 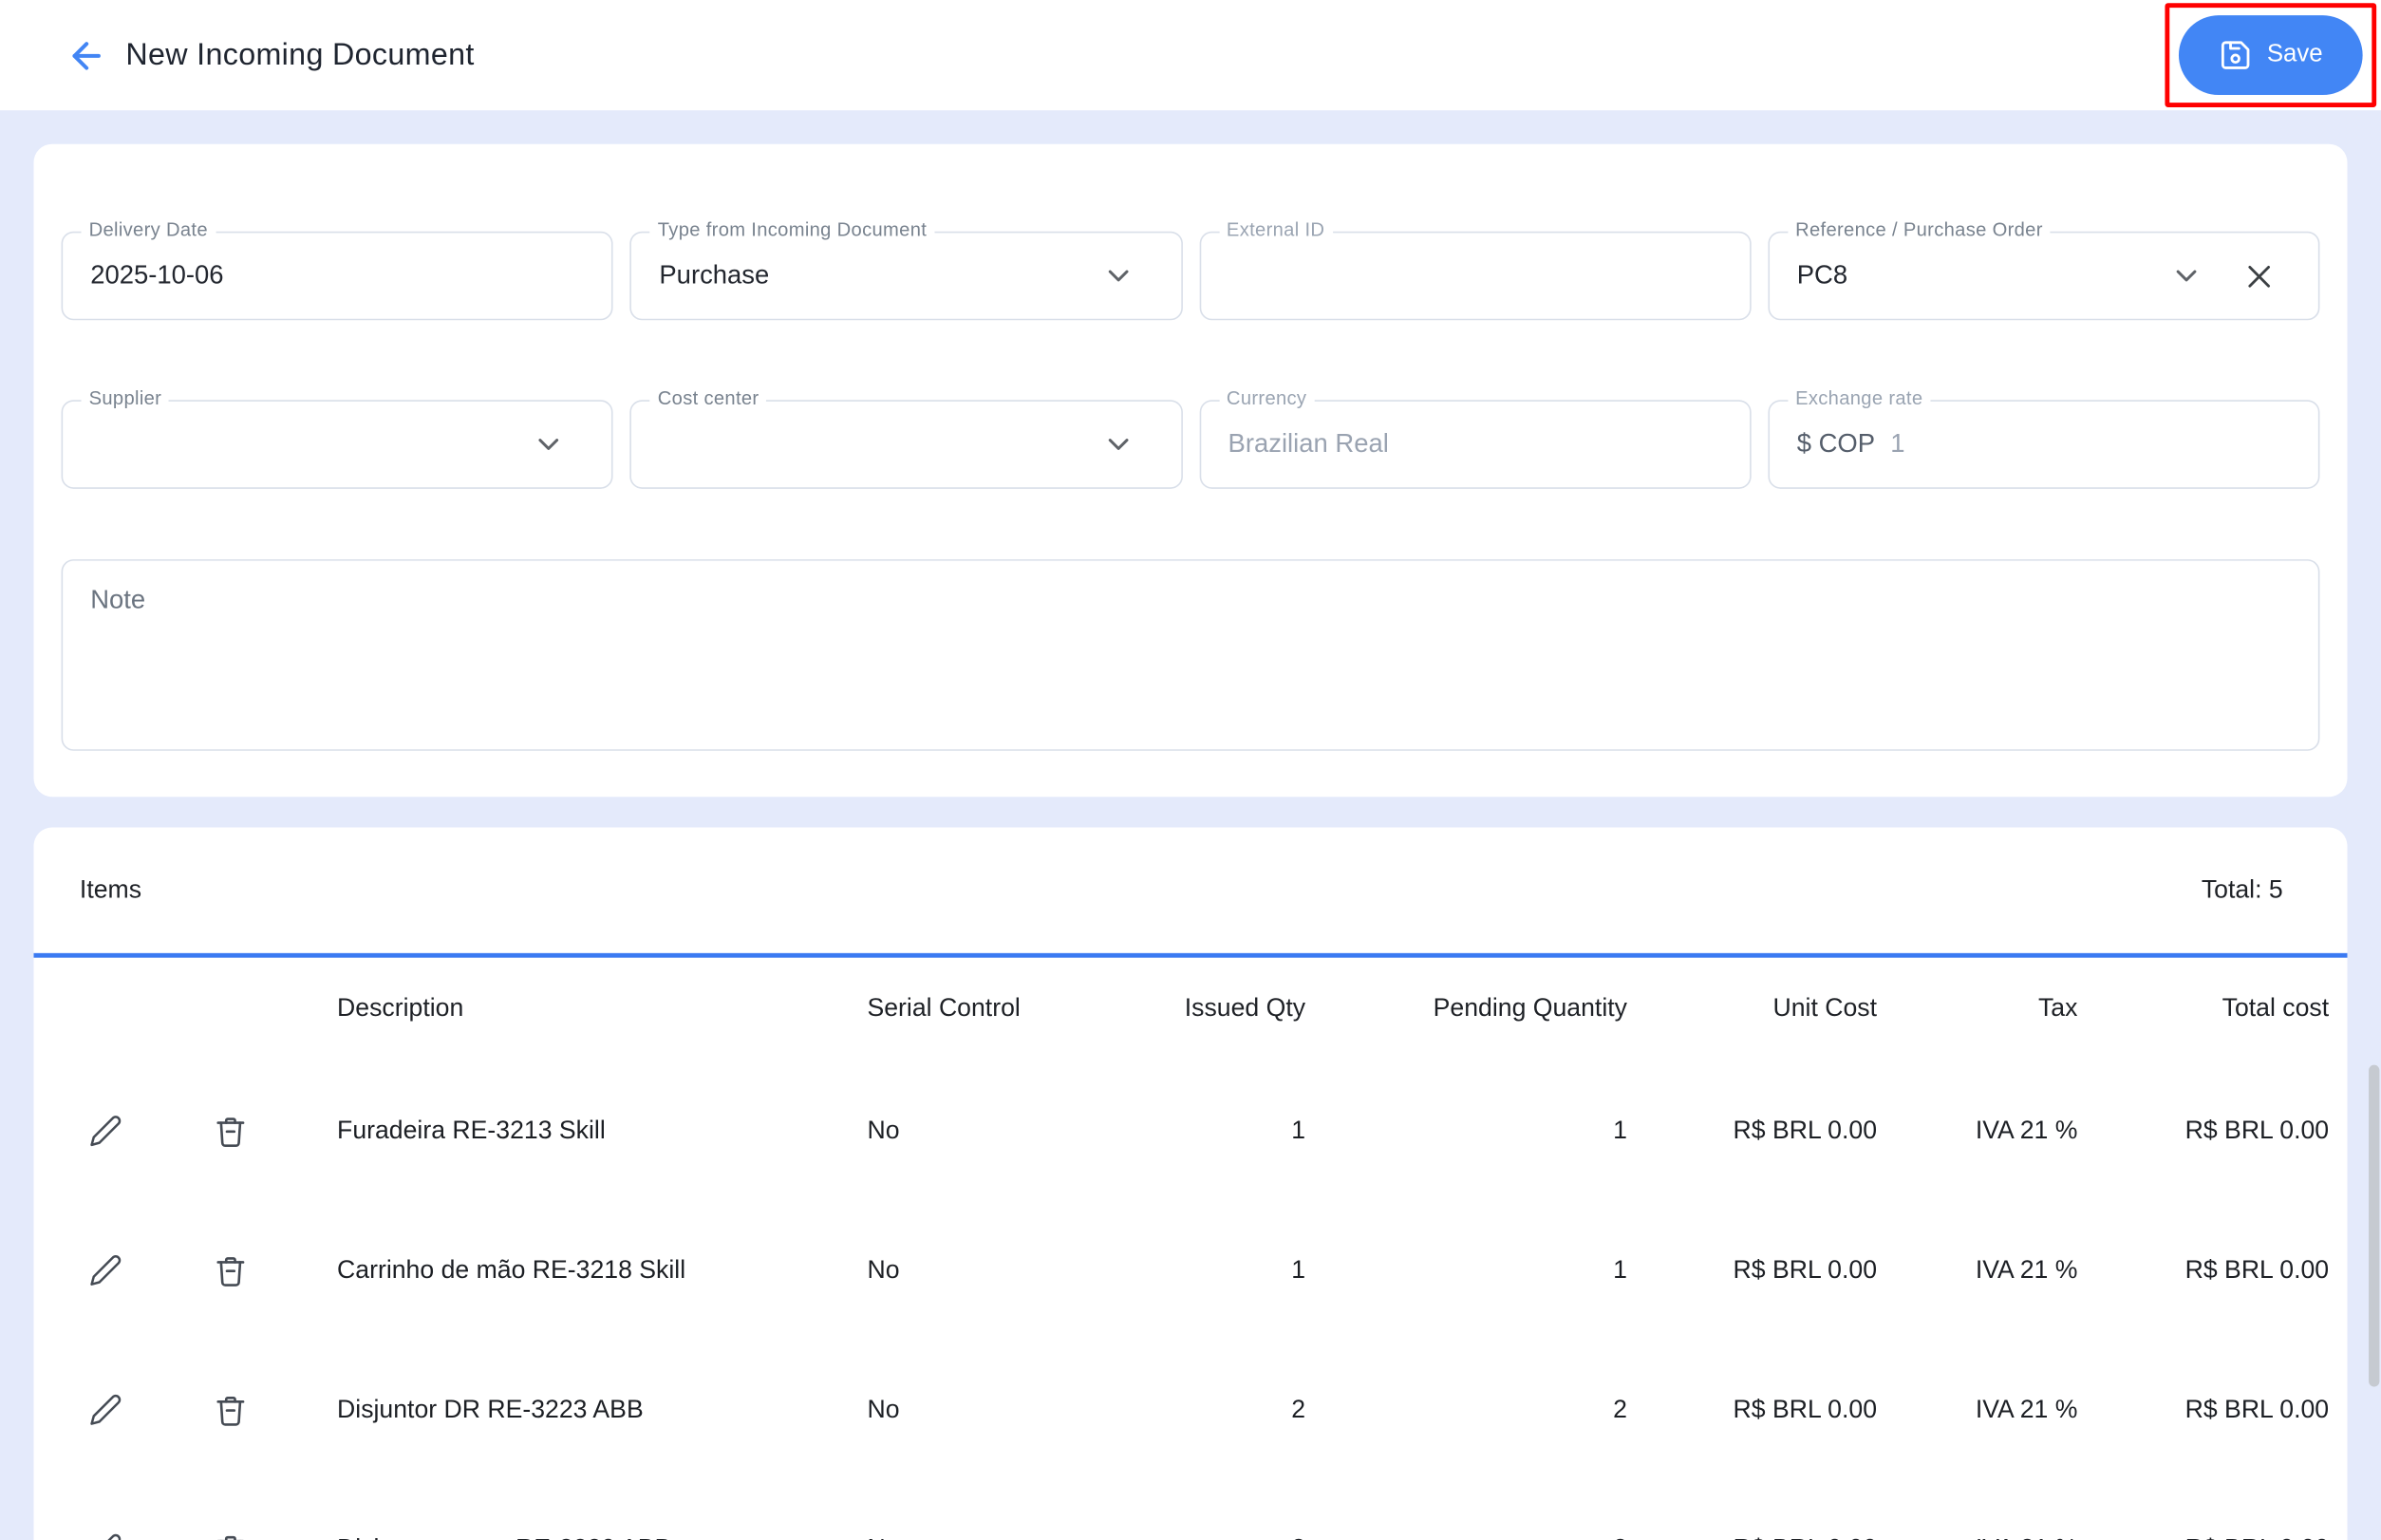 What do you see at coordinates (944, 1009) in the screenshot?
I see `col-serial-control: Serial Control` at bounding box center [944, 1009].